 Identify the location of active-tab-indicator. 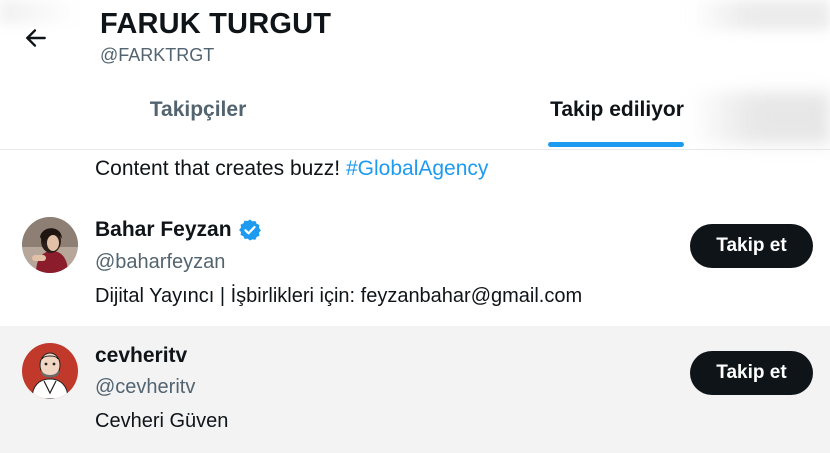
(616, 144).